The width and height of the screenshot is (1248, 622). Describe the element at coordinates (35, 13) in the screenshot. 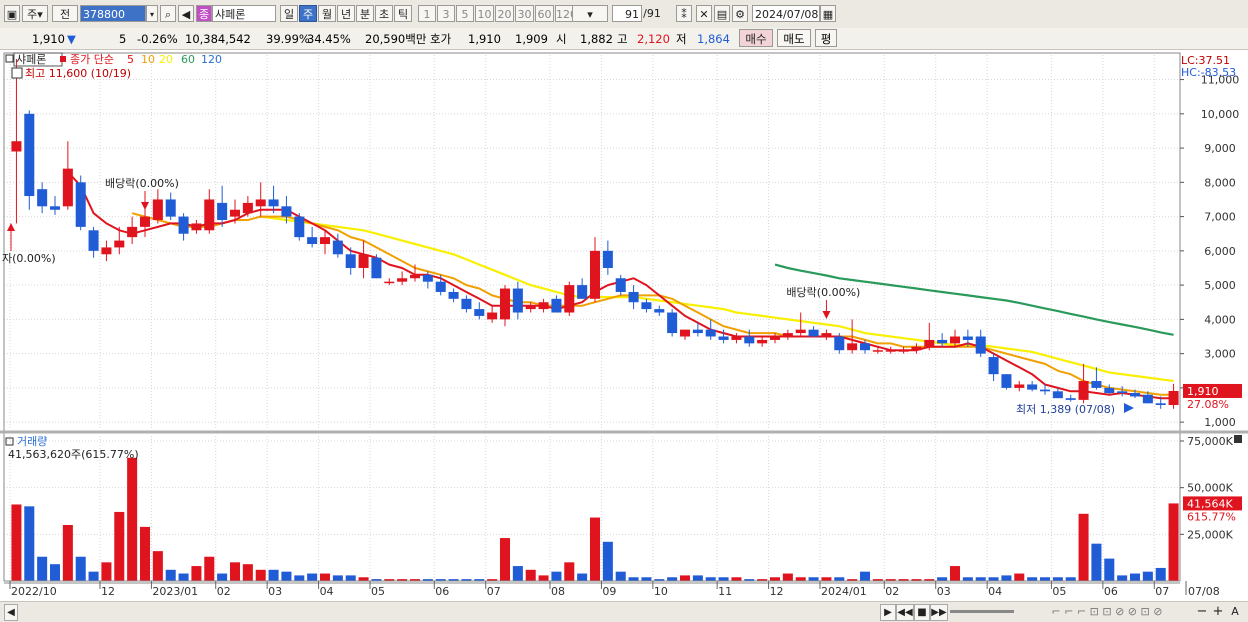

I see `period-selector: 주▾` at that location.